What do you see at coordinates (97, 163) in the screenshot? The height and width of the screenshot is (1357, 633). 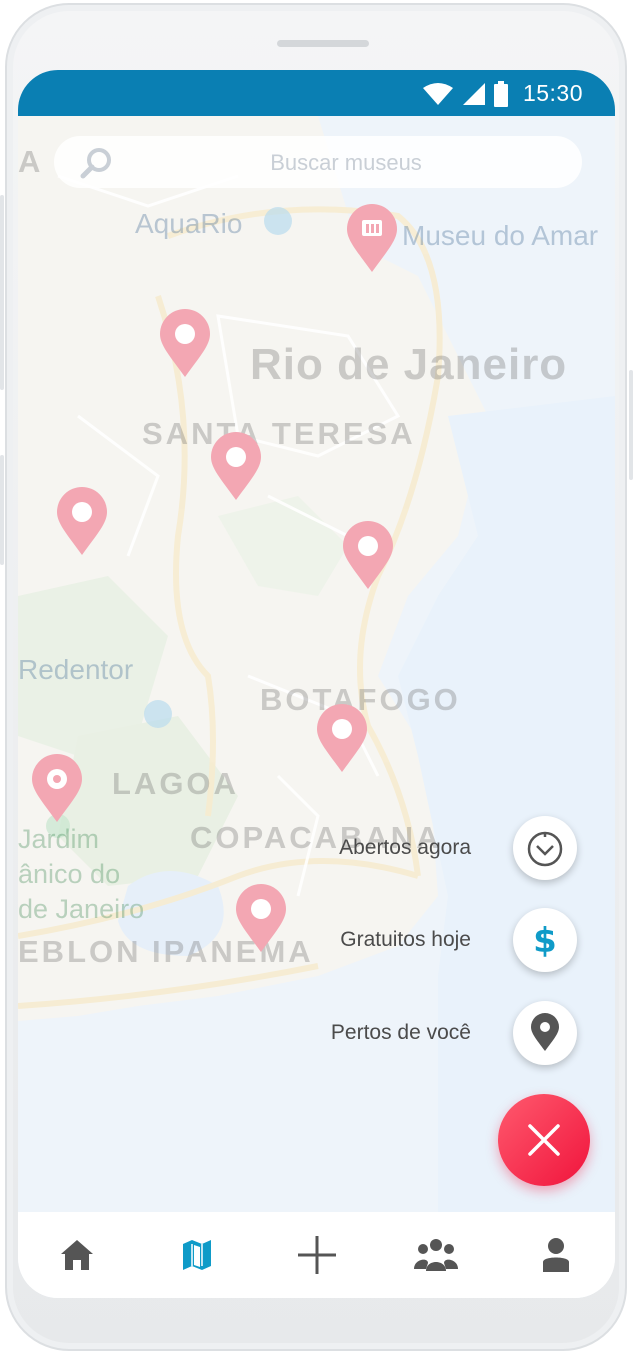 I see `search-icon` at bounding box center [97, 163].